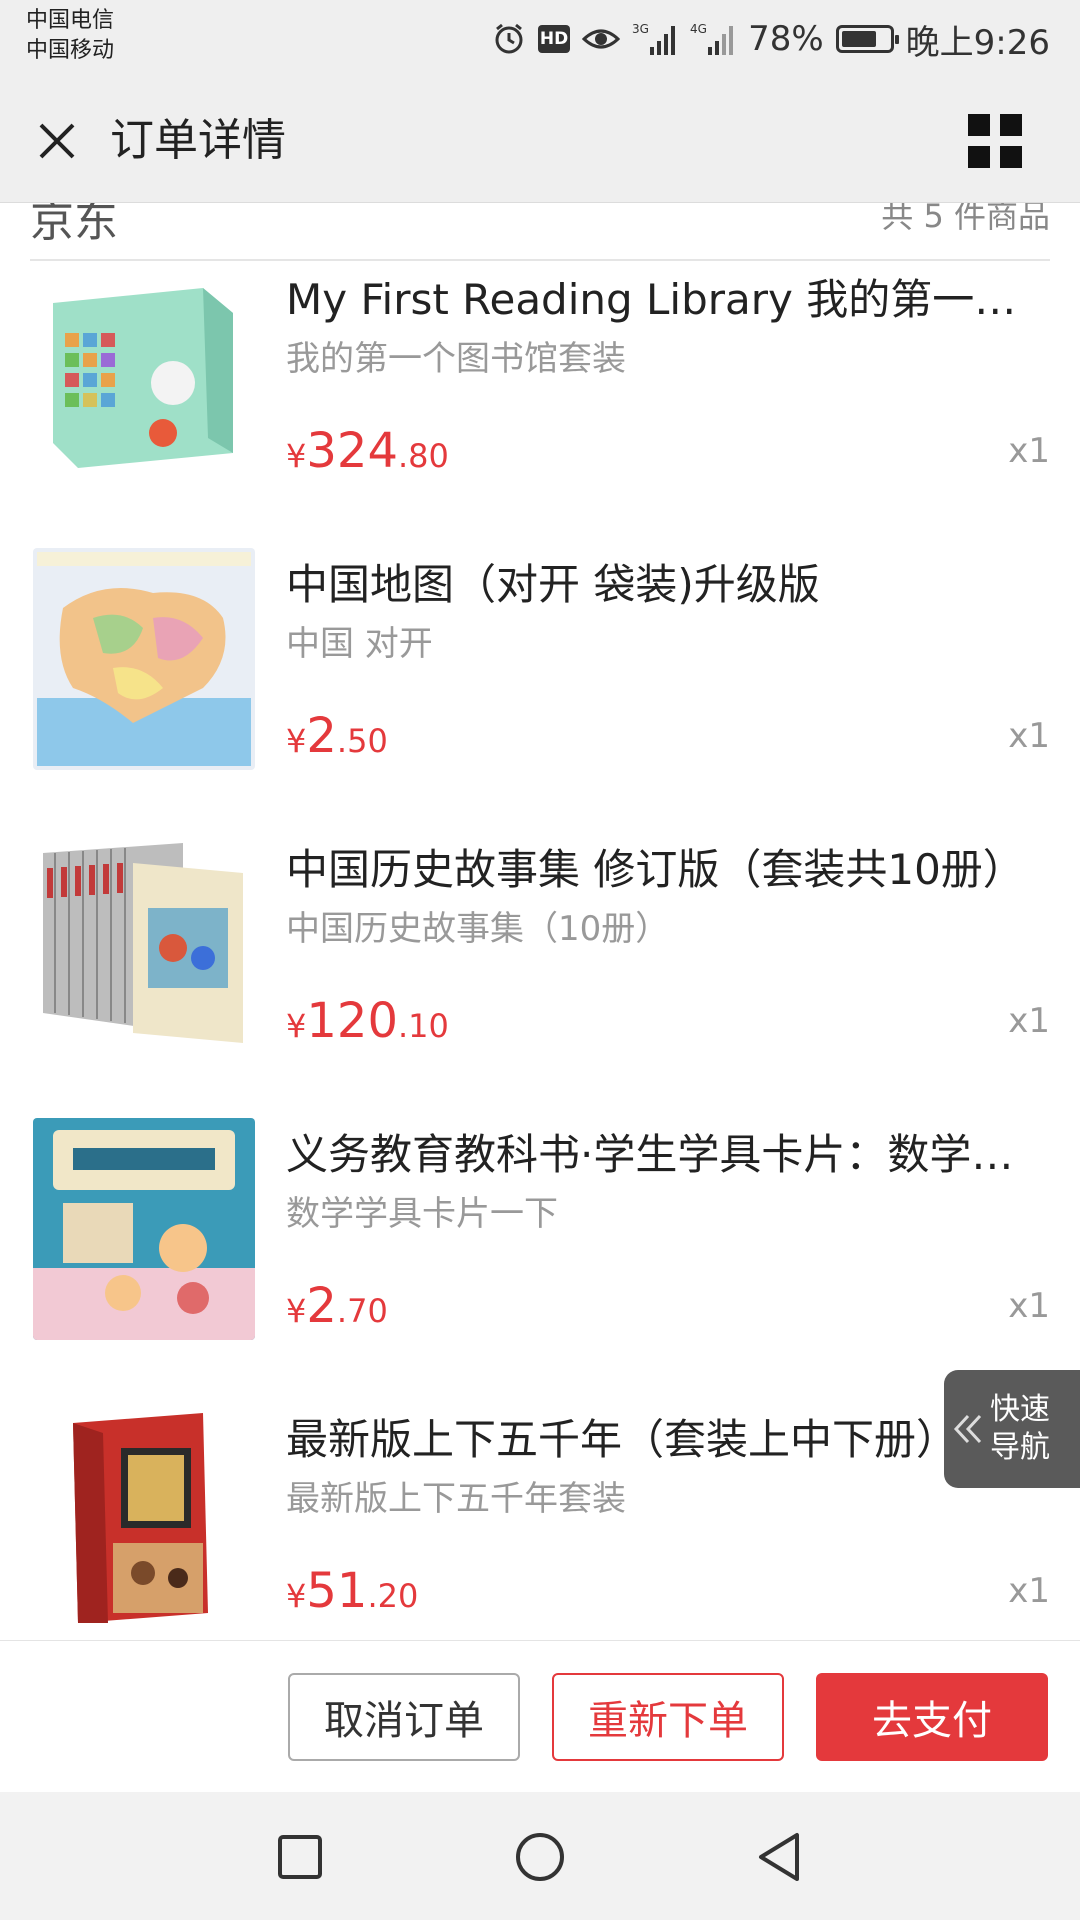  Describe the element at coordinates (655, 869) in the screenshot. I see `product-name: 中国历史故事集 修订版（套装共10册）` at that location.